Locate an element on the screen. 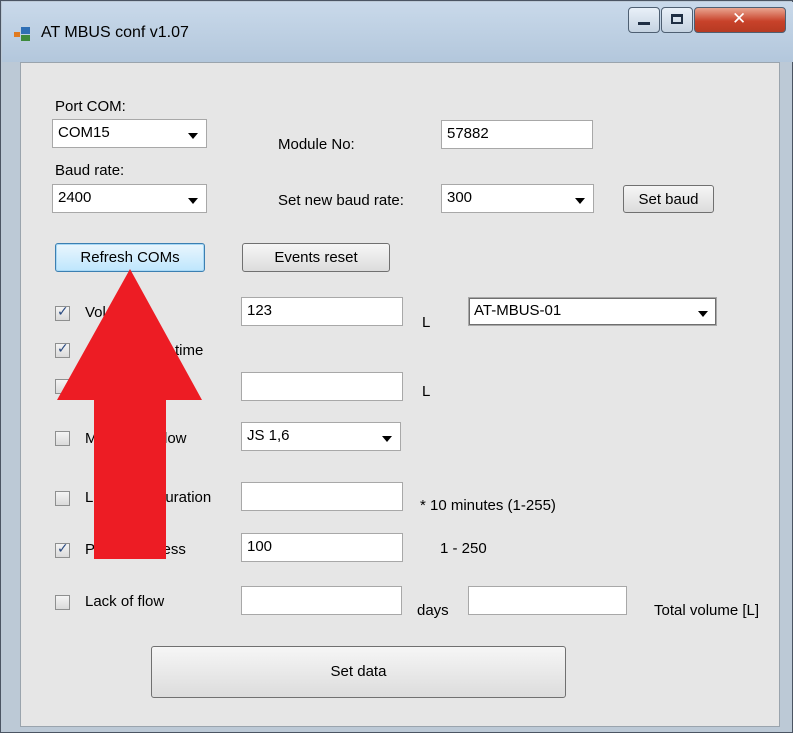  app-icon is located at coordinates (22, 34).